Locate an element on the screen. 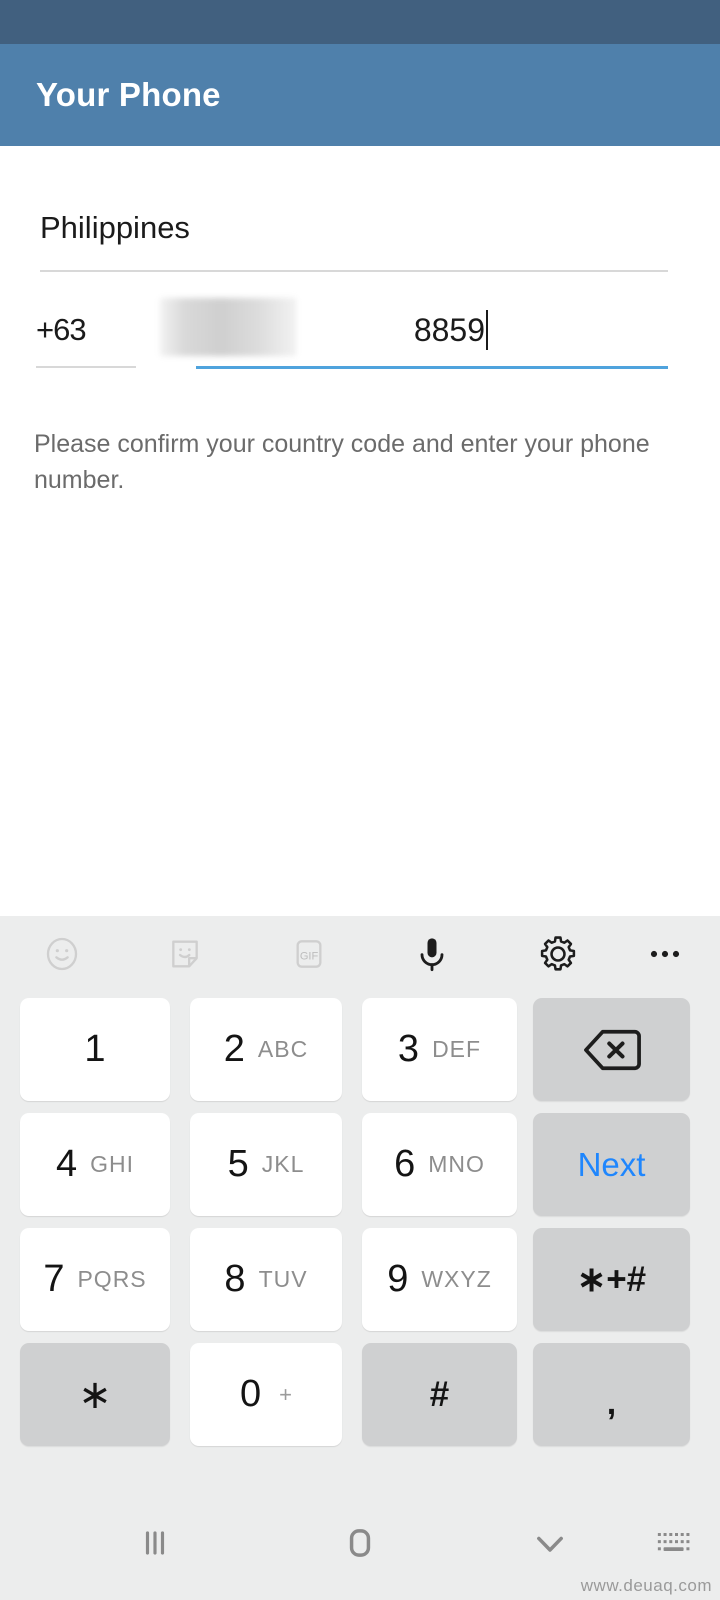 The height and width of the screenshot is (1600, 720). key-label: 1 is located at coordinates (95, 1049).